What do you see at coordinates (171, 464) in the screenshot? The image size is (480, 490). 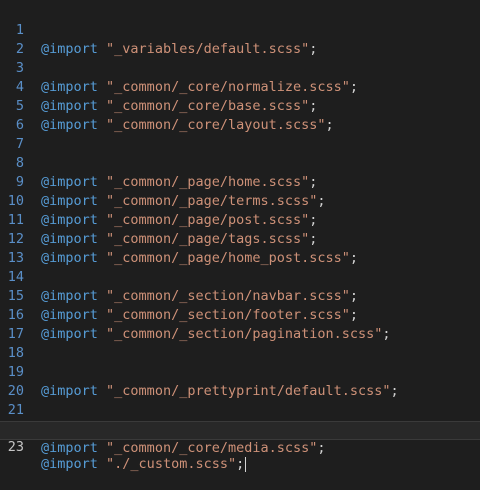 I see `import-path: "./_custom.scss"` at bounding box center [171, 464].